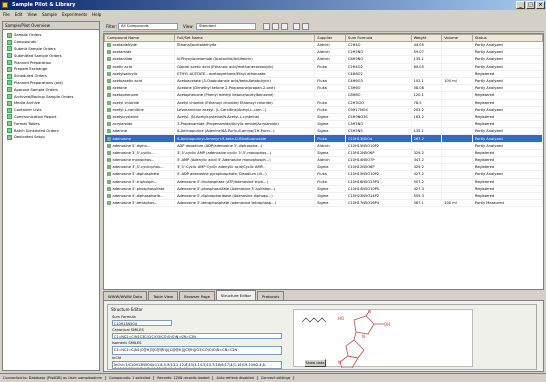  What do you see at coordinates (96, 14) in the screenshot?
I see `menu-help: Help` at bounding box center [96, 14].